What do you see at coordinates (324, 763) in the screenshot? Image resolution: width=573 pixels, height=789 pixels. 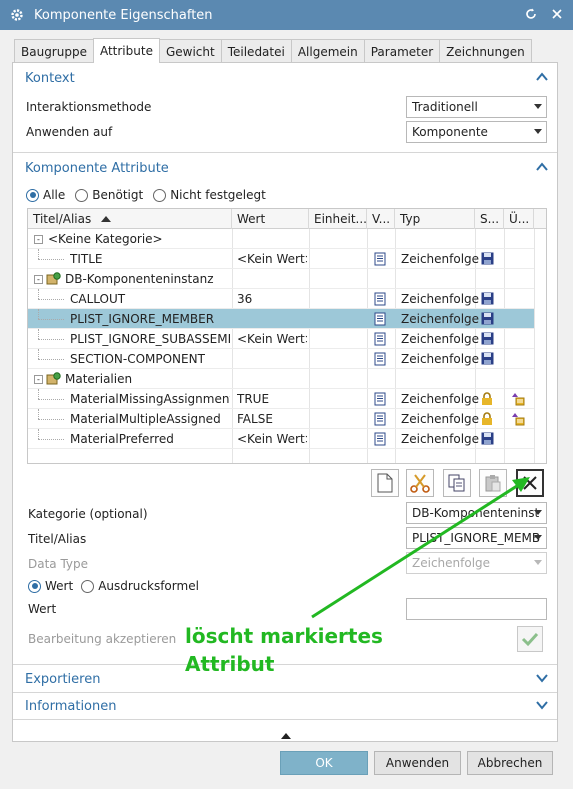 I see `ok-button: OK` at bounding box center [324, 763].